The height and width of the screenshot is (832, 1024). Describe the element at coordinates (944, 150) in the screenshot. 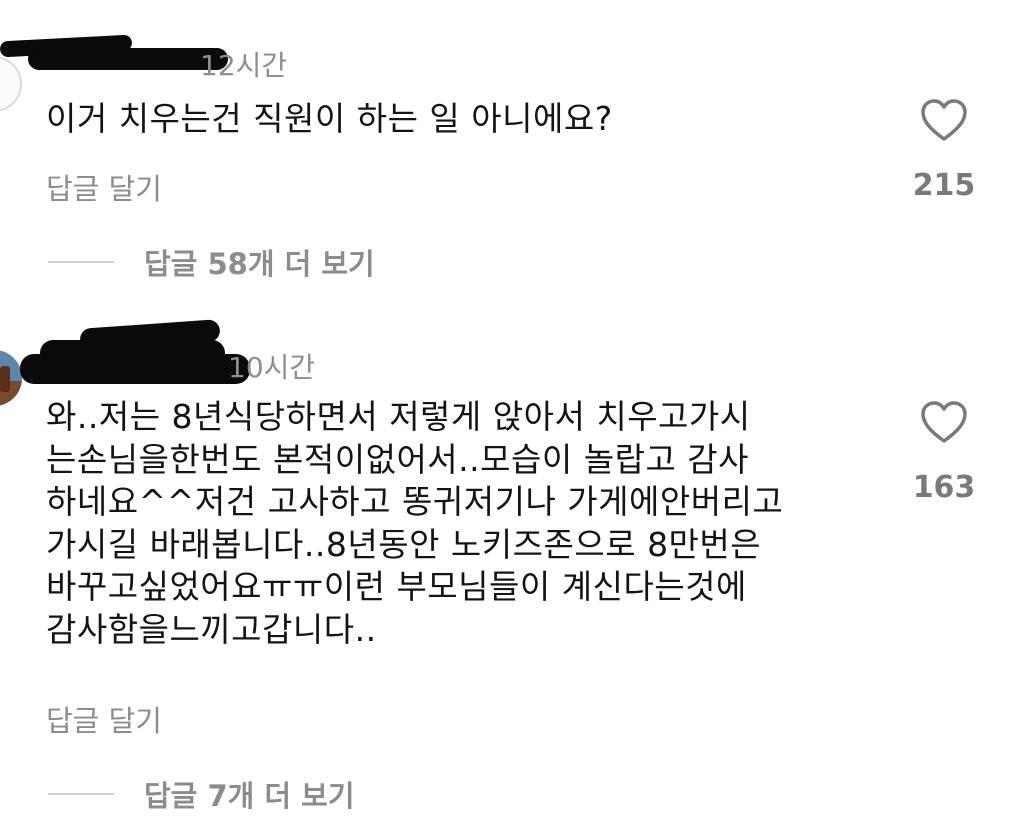

I see `like-button: 215` at that location.